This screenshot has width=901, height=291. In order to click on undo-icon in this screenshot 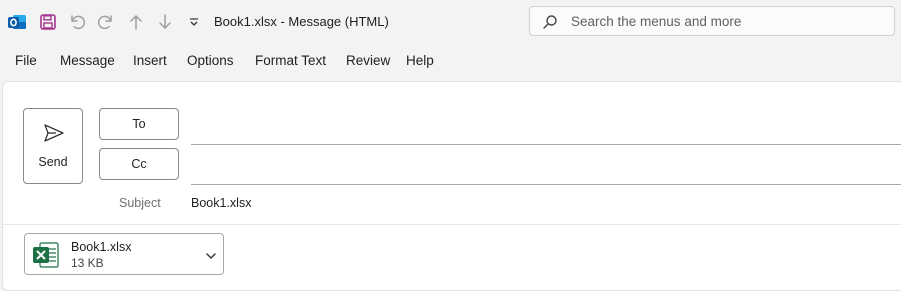, I will do `click(77, 22)`.